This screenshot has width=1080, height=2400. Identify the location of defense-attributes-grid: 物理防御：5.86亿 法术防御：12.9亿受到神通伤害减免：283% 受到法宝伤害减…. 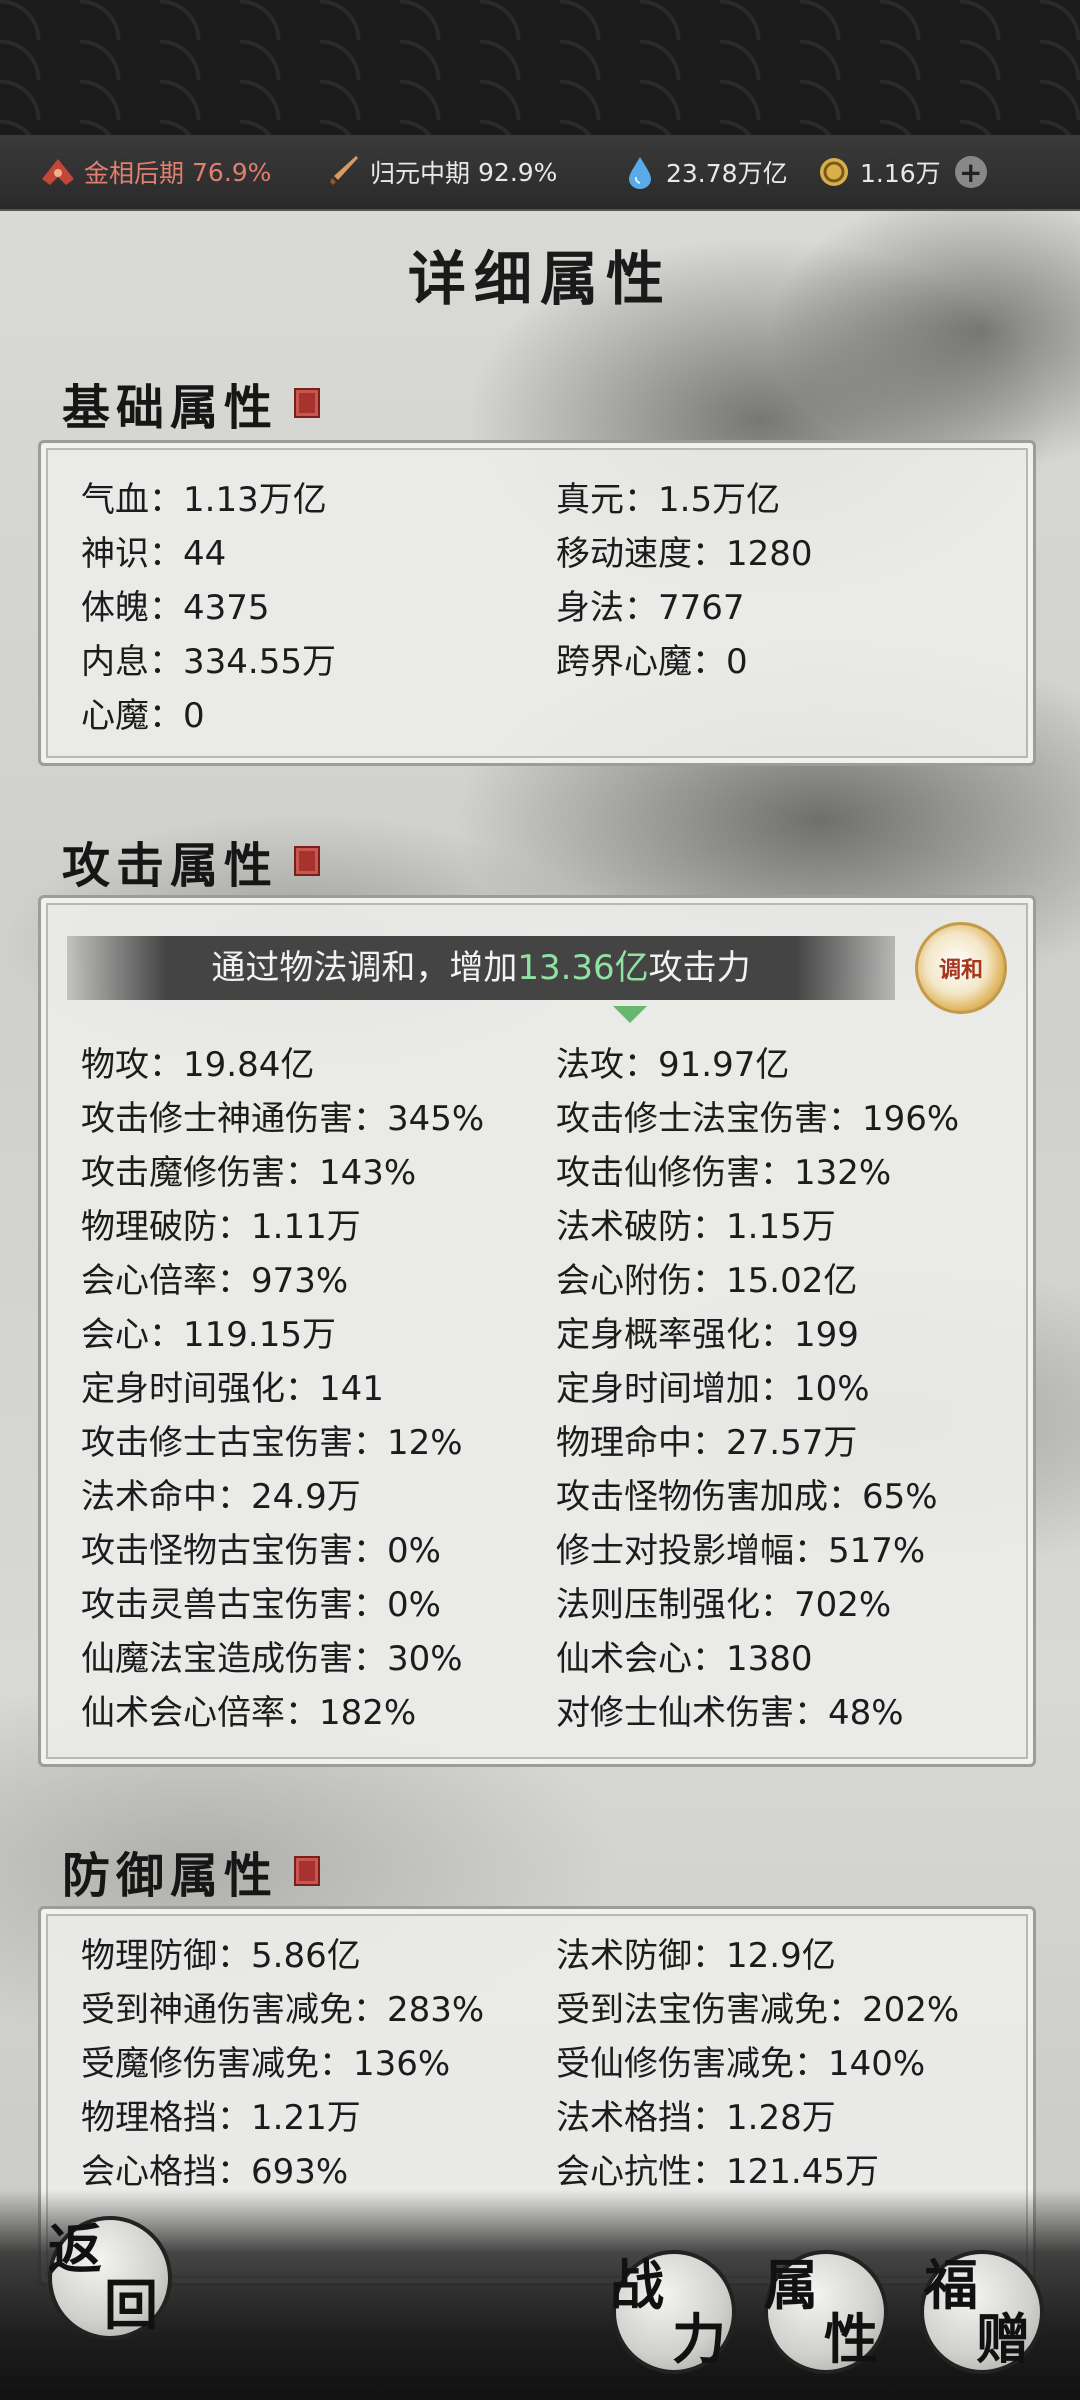
(547, 2064).